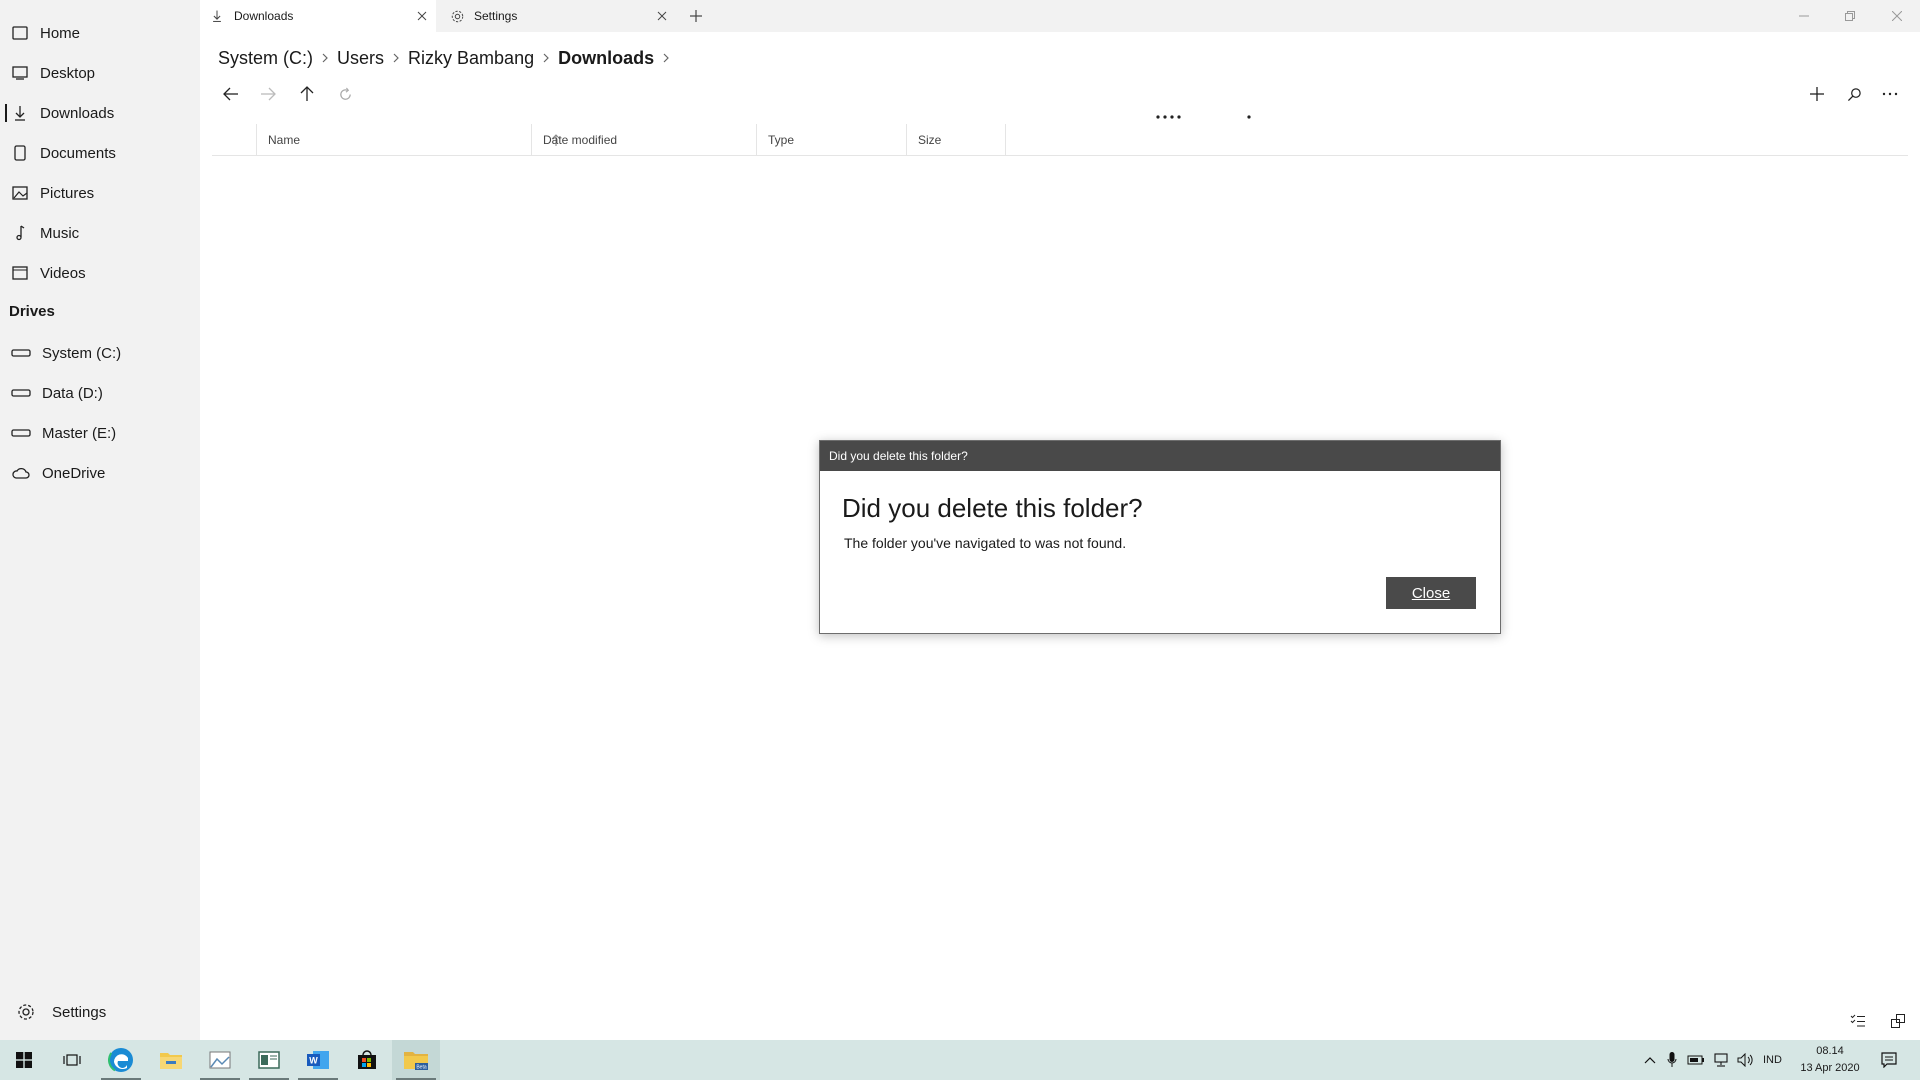 The height and width of the screenshot is (1080, 1920). I want to click on search-icon, so click(1854, 94).